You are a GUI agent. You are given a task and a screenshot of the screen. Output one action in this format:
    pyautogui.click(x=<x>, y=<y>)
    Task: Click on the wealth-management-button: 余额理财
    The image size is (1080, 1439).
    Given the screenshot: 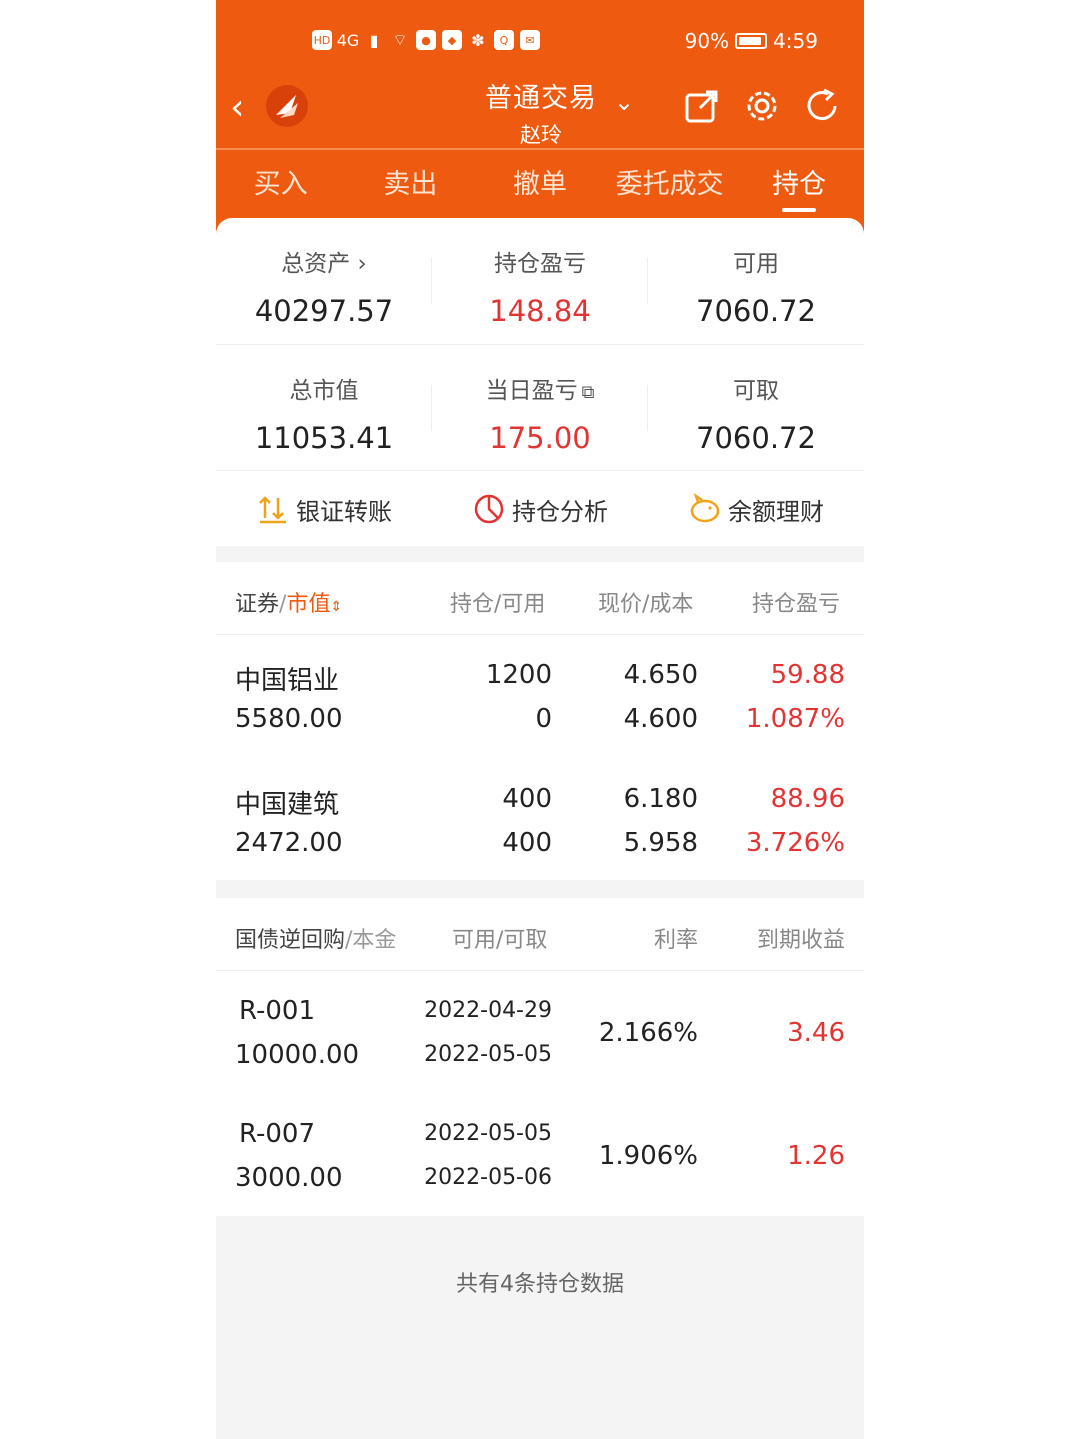 What is the action you would take?
    pyautogui.click(x=756, y=509)
    